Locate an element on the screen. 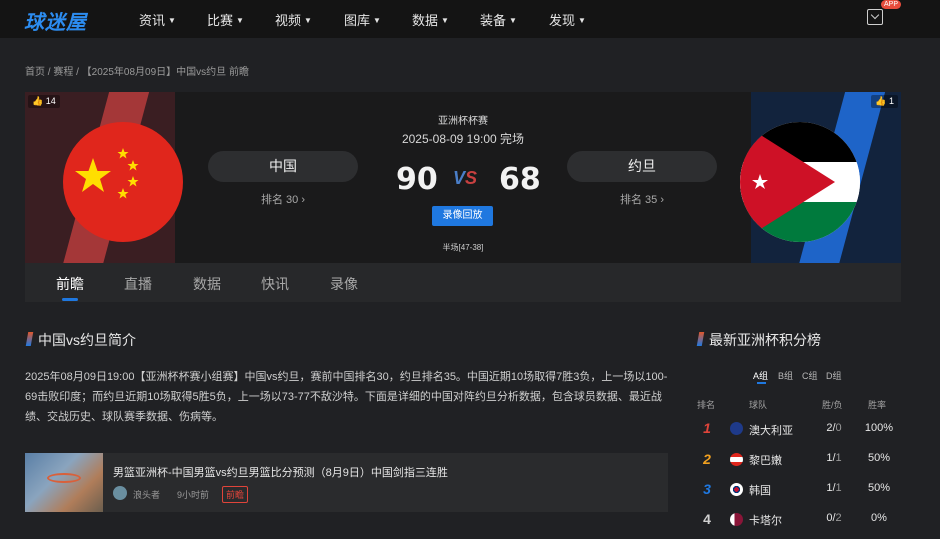 The height and width of the screenshot is (539, 940). vs-label: VS is located at coordinates (465, 178).